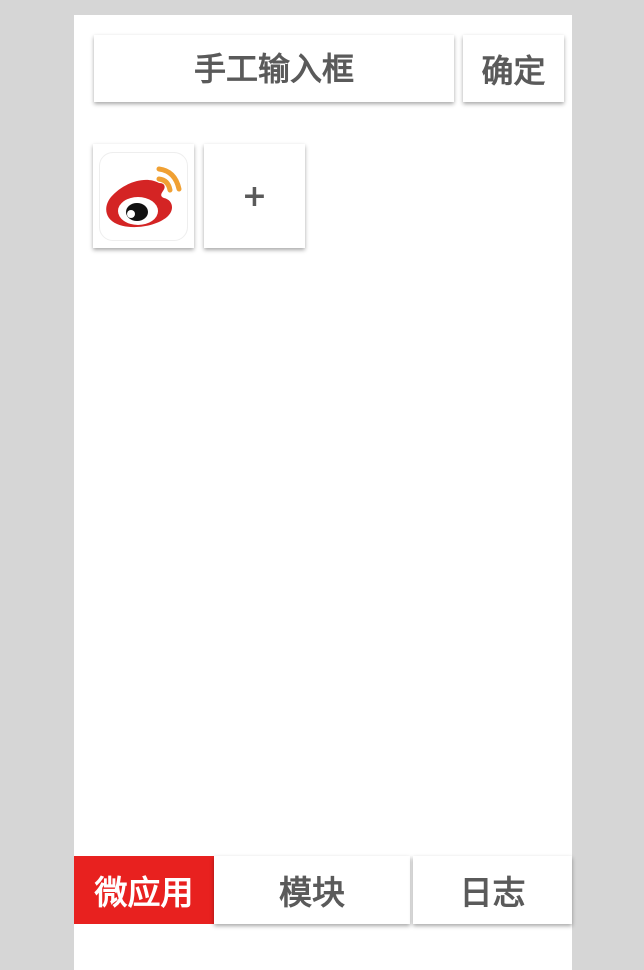  I want to click on add-app-button: +, so click(254, 196).